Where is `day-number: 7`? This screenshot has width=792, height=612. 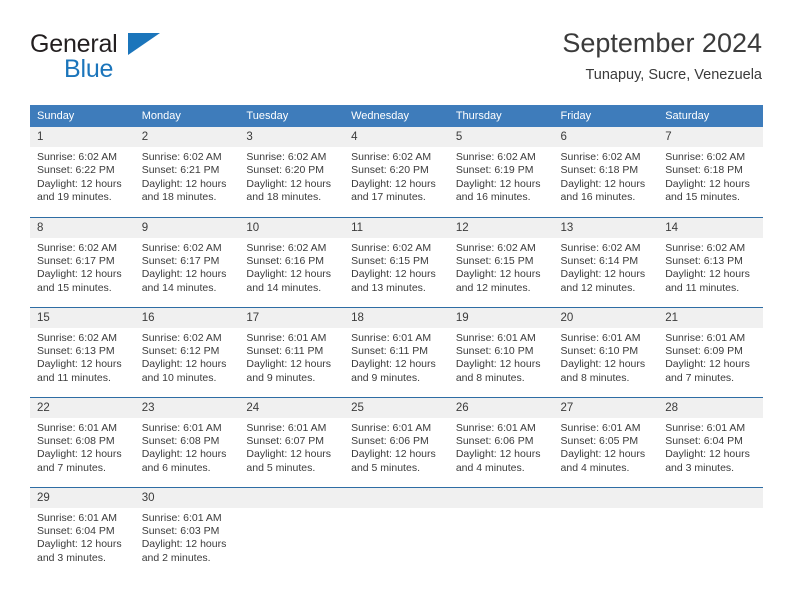
day-number: 7 is located at coordinates (710, 137).